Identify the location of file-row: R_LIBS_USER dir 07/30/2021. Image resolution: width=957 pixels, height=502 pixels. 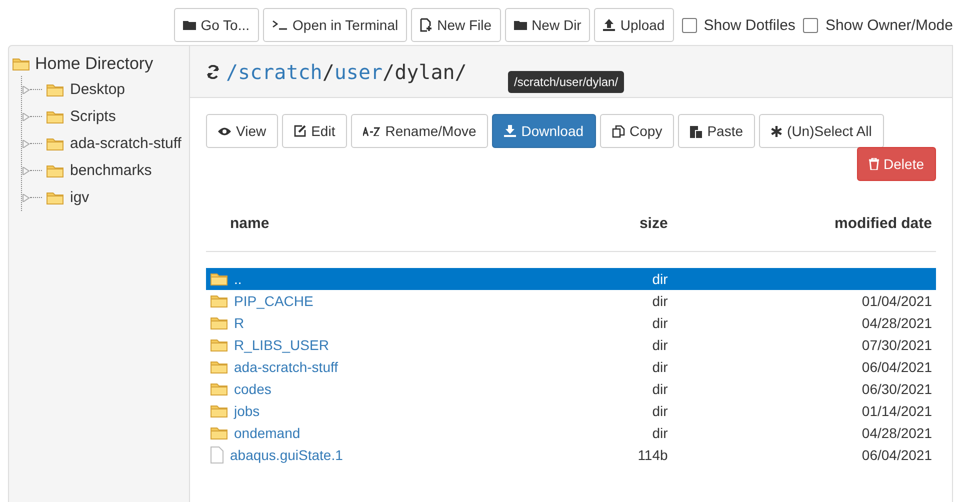
(571, 345).